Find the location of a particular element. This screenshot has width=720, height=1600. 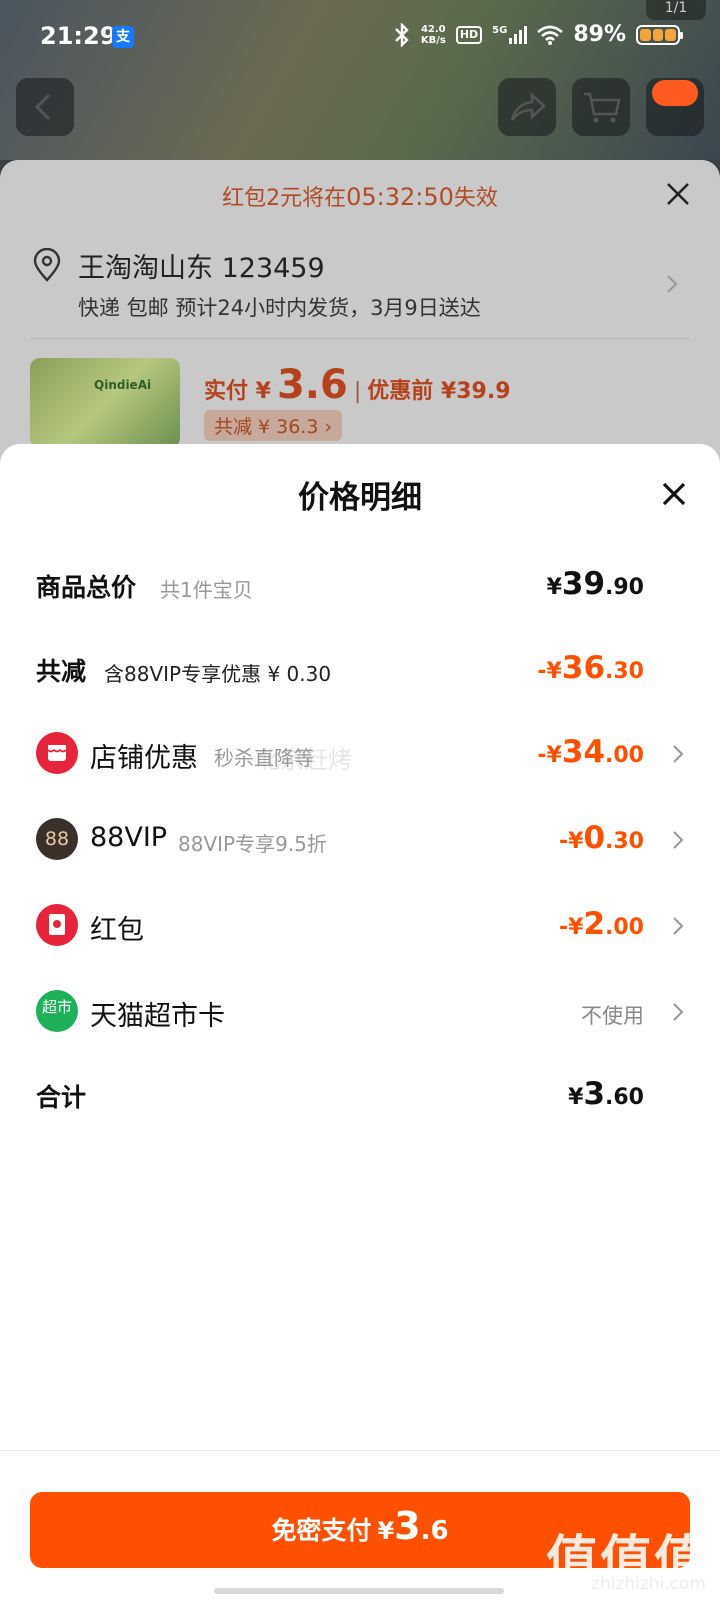

pay-price-line: 实付 ¥ 3.6 | 优惠前 ¥39.9 is located at coordinates (357, 385).